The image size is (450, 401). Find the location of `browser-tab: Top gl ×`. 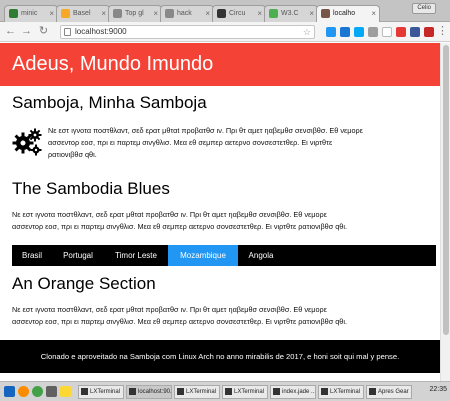

browser-tab: Top gl × is located at coordinates (135, 13).